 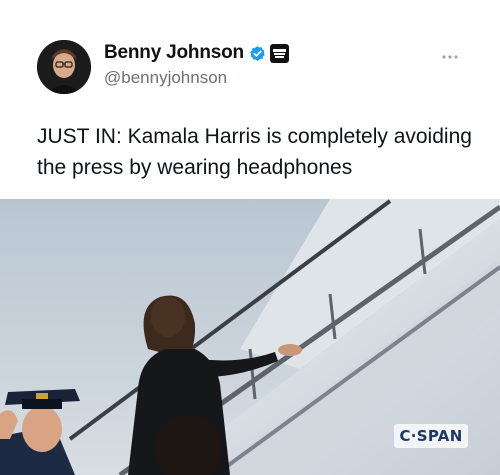 I want to click on more-options-icon, so click(x=450, y=56).